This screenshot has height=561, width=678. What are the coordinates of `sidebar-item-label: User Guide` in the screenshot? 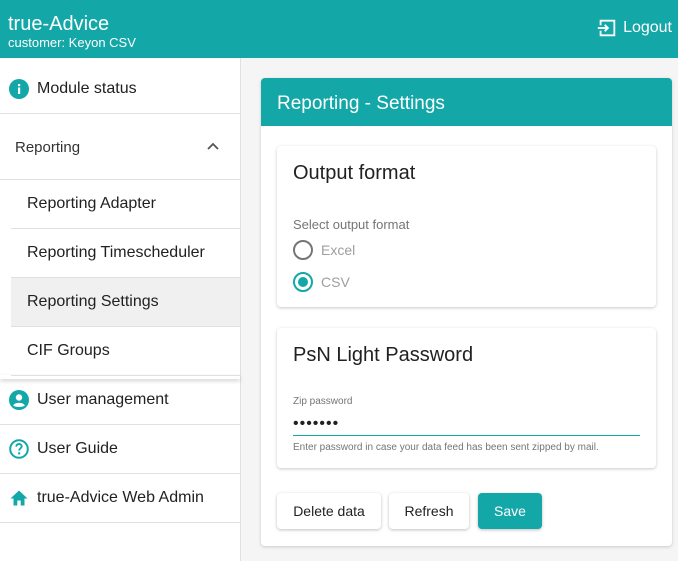 It's located at (77, 448).